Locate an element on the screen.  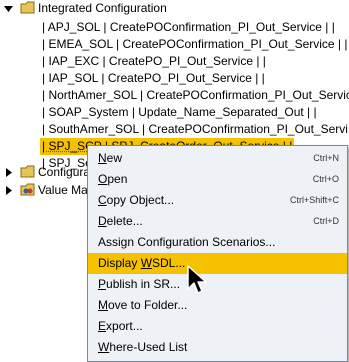
menu-item-open: Open Ctrl+O is located at coordinates (217, 179).